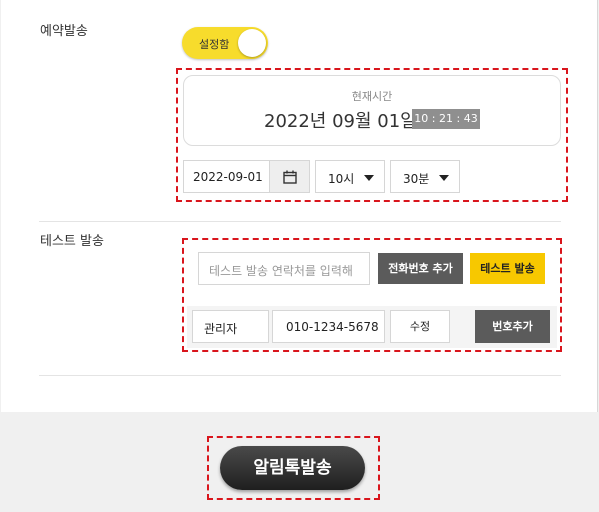 Image resolution: width=599 pixels, height=512 pixels. I want to click on add-phone-button: 전화번호 추가, so click(420, 268).